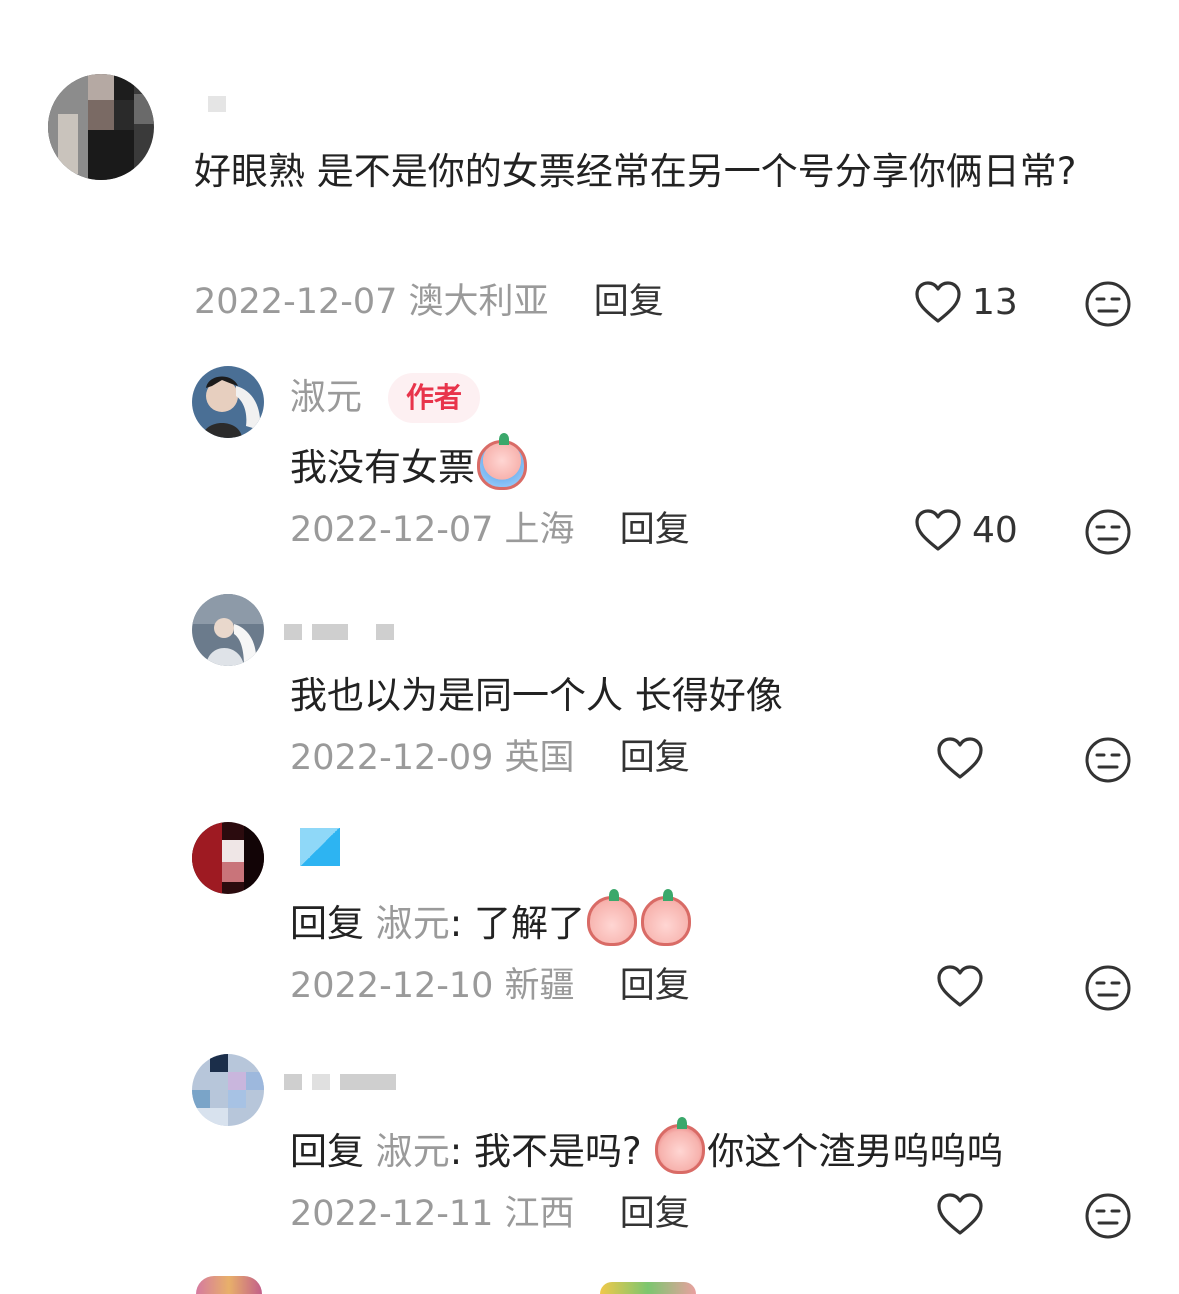  I want to click on comment-meta: 2022-12-10 新疆 回复, so click(490, 986).